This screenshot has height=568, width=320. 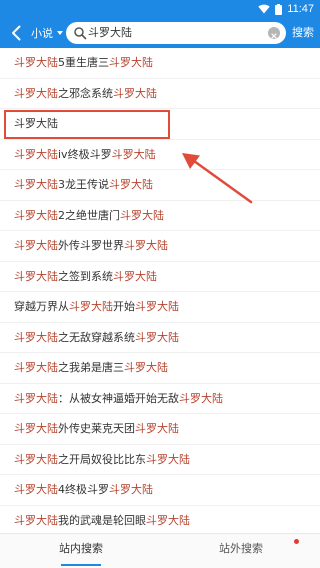 What do you see at coordinates (91, 367) in the screenshot?
I see `result-after-text: 之我弟是唐三` at bounding box center [91, 367].